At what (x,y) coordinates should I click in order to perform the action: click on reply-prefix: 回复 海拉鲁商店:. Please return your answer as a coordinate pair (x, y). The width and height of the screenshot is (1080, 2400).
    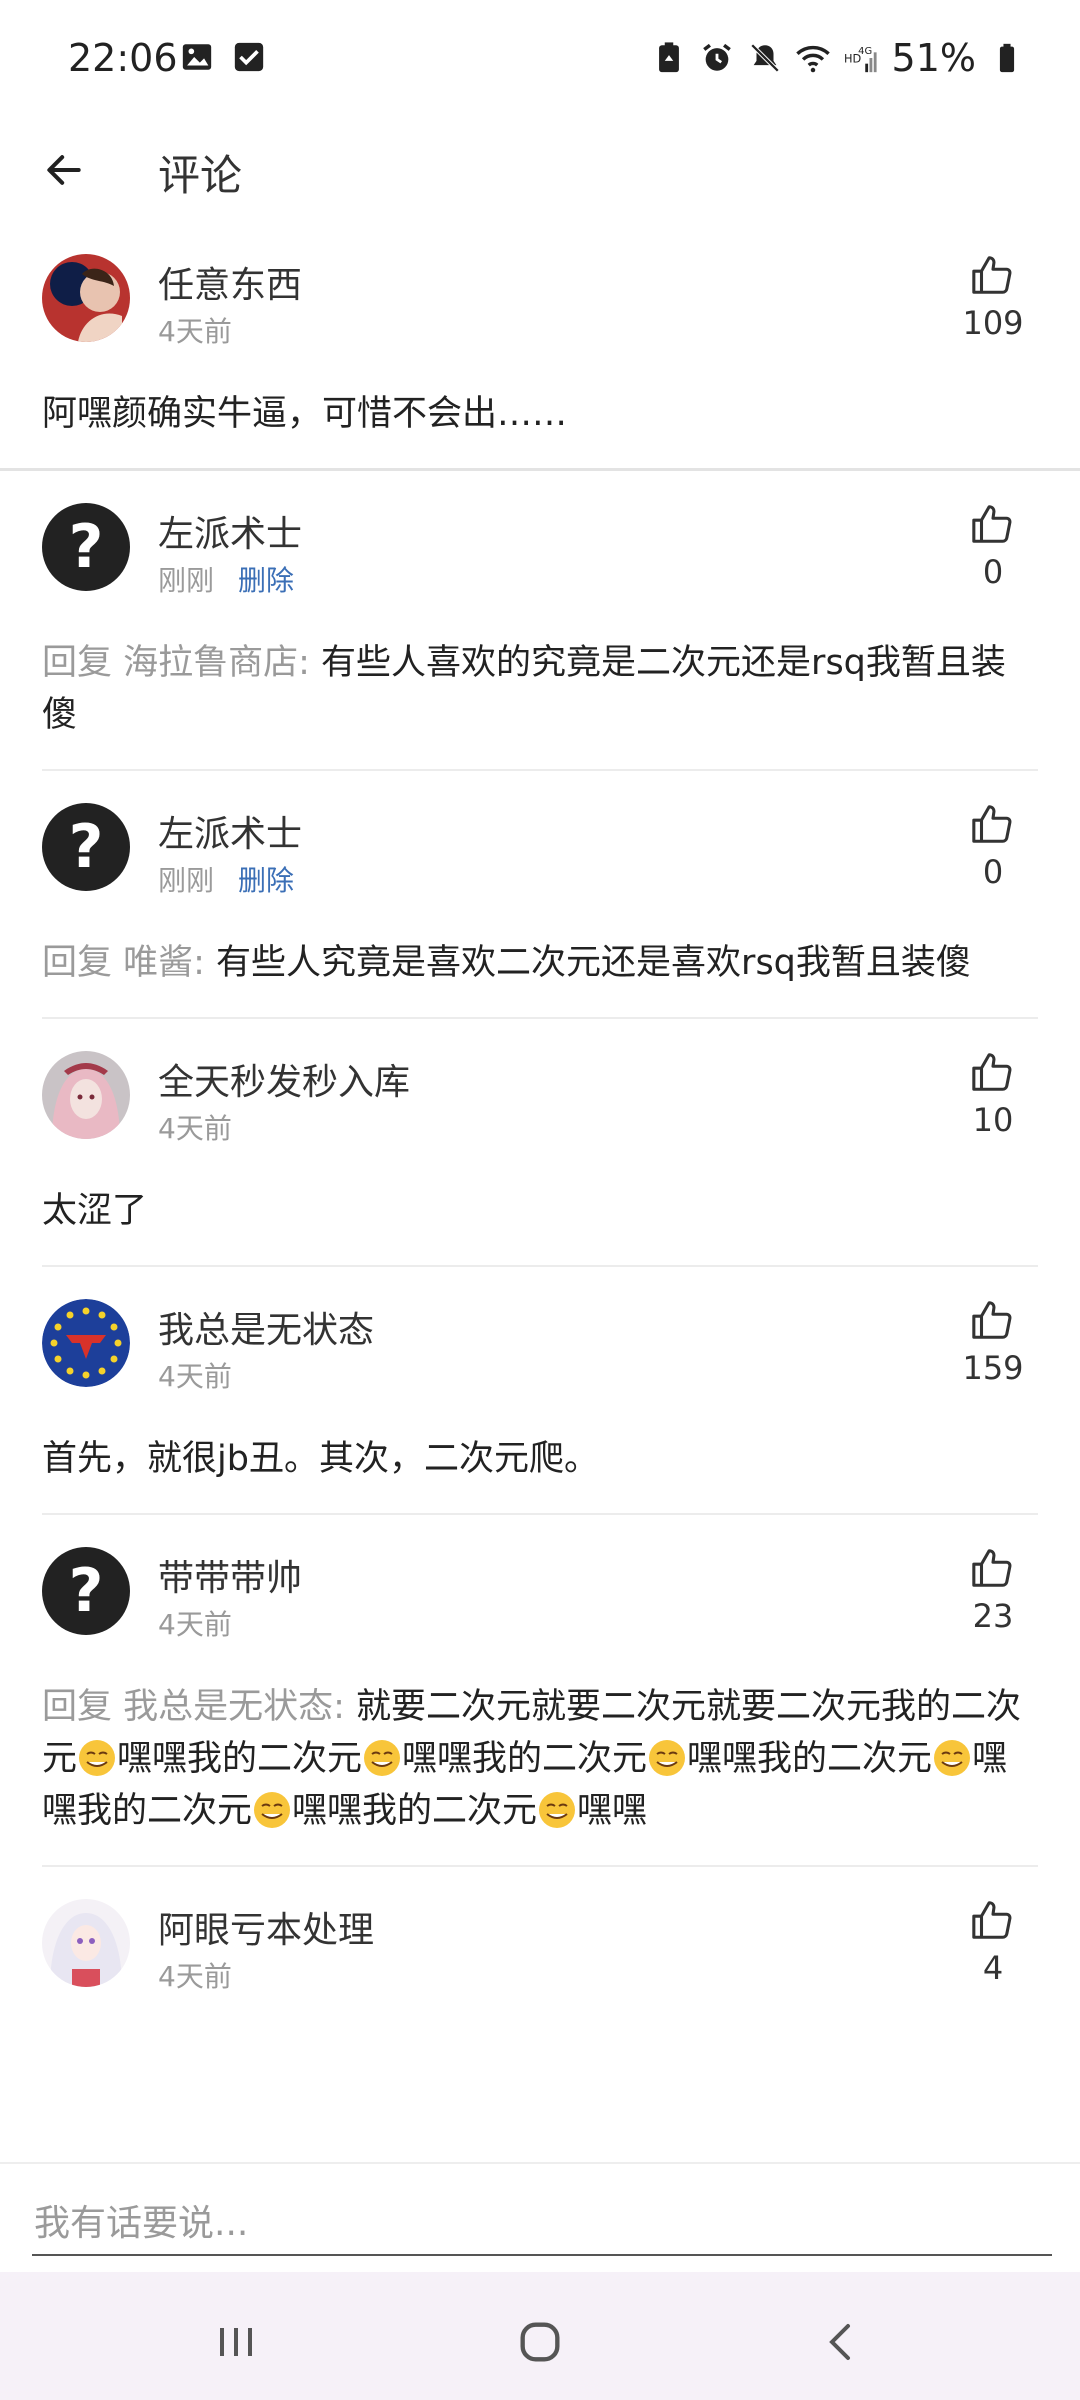
    Looking at the image, I should click on (181, 663).